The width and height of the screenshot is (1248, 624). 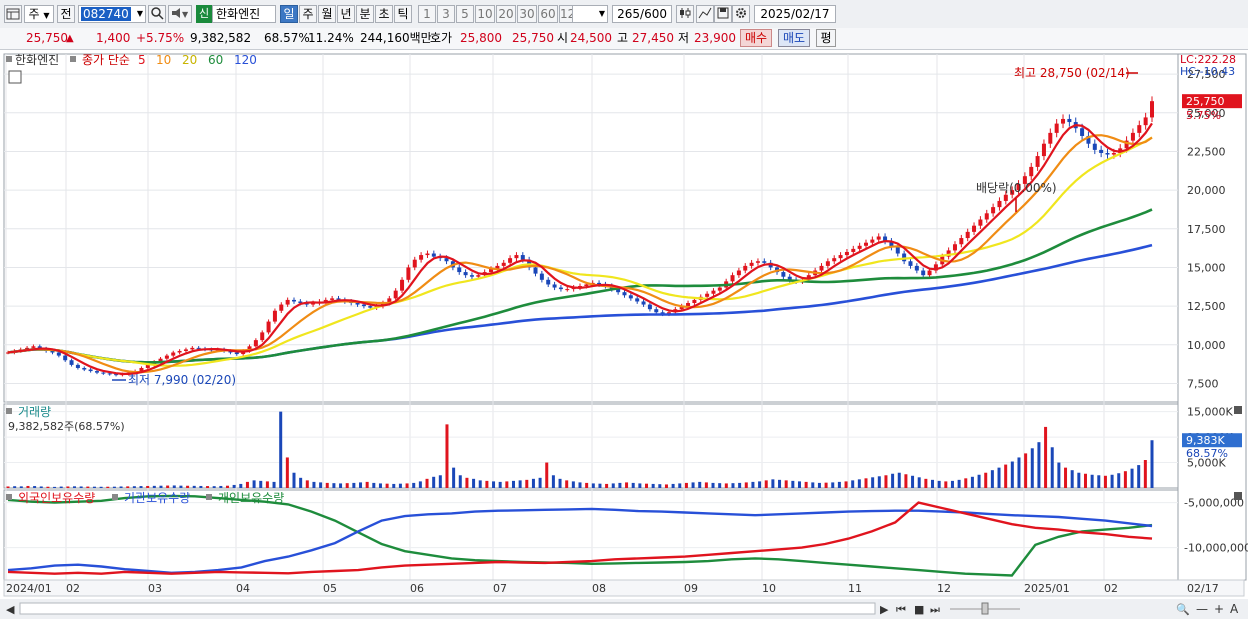 What do you see at coordinates (13, 14) in the screenshot?
I see `layout-icon` at bounding box center [13, 14].